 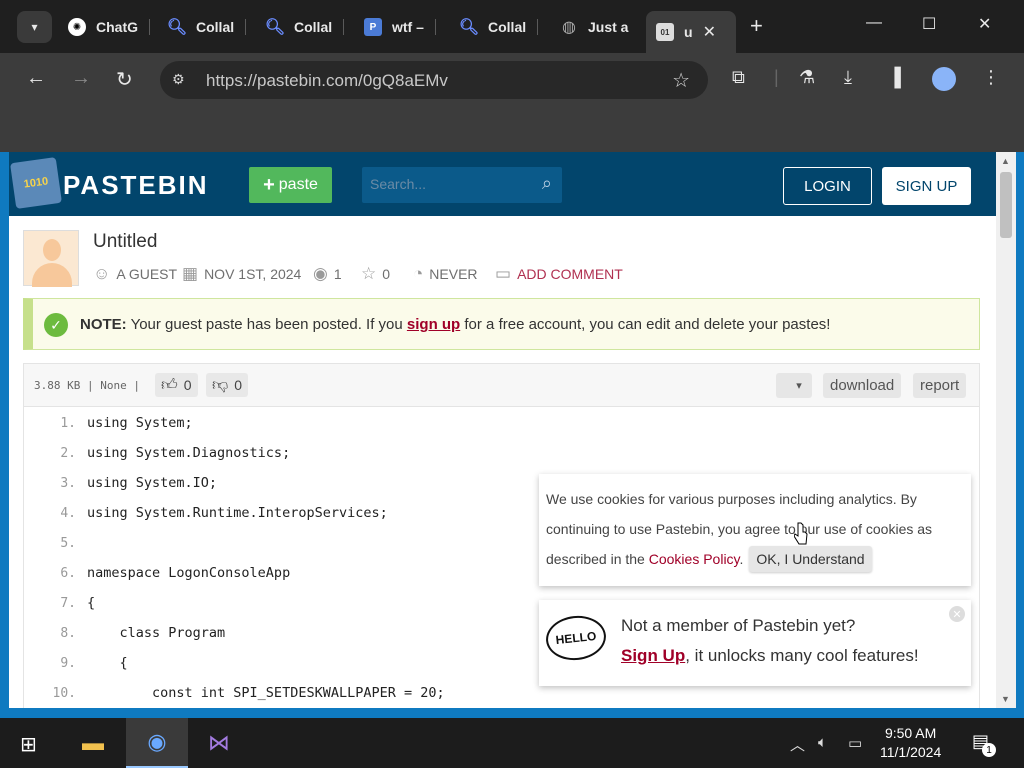 I want to click on page-title: Untitled, so click(x=125, y=241).